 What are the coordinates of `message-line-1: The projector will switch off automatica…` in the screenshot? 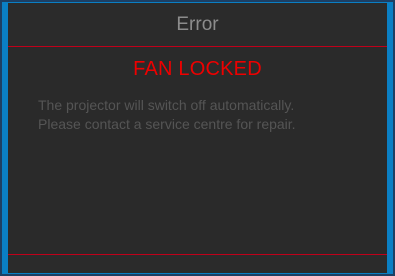 It's located at (166, 105).